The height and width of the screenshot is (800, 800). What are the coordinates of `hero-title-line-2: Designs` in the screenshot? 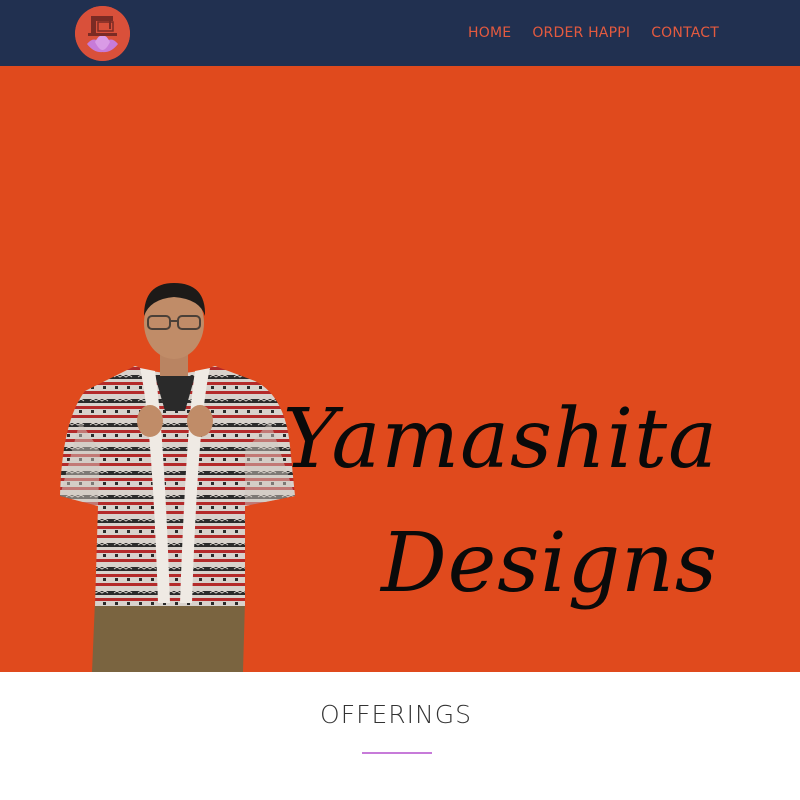 It's located at (549, 563).